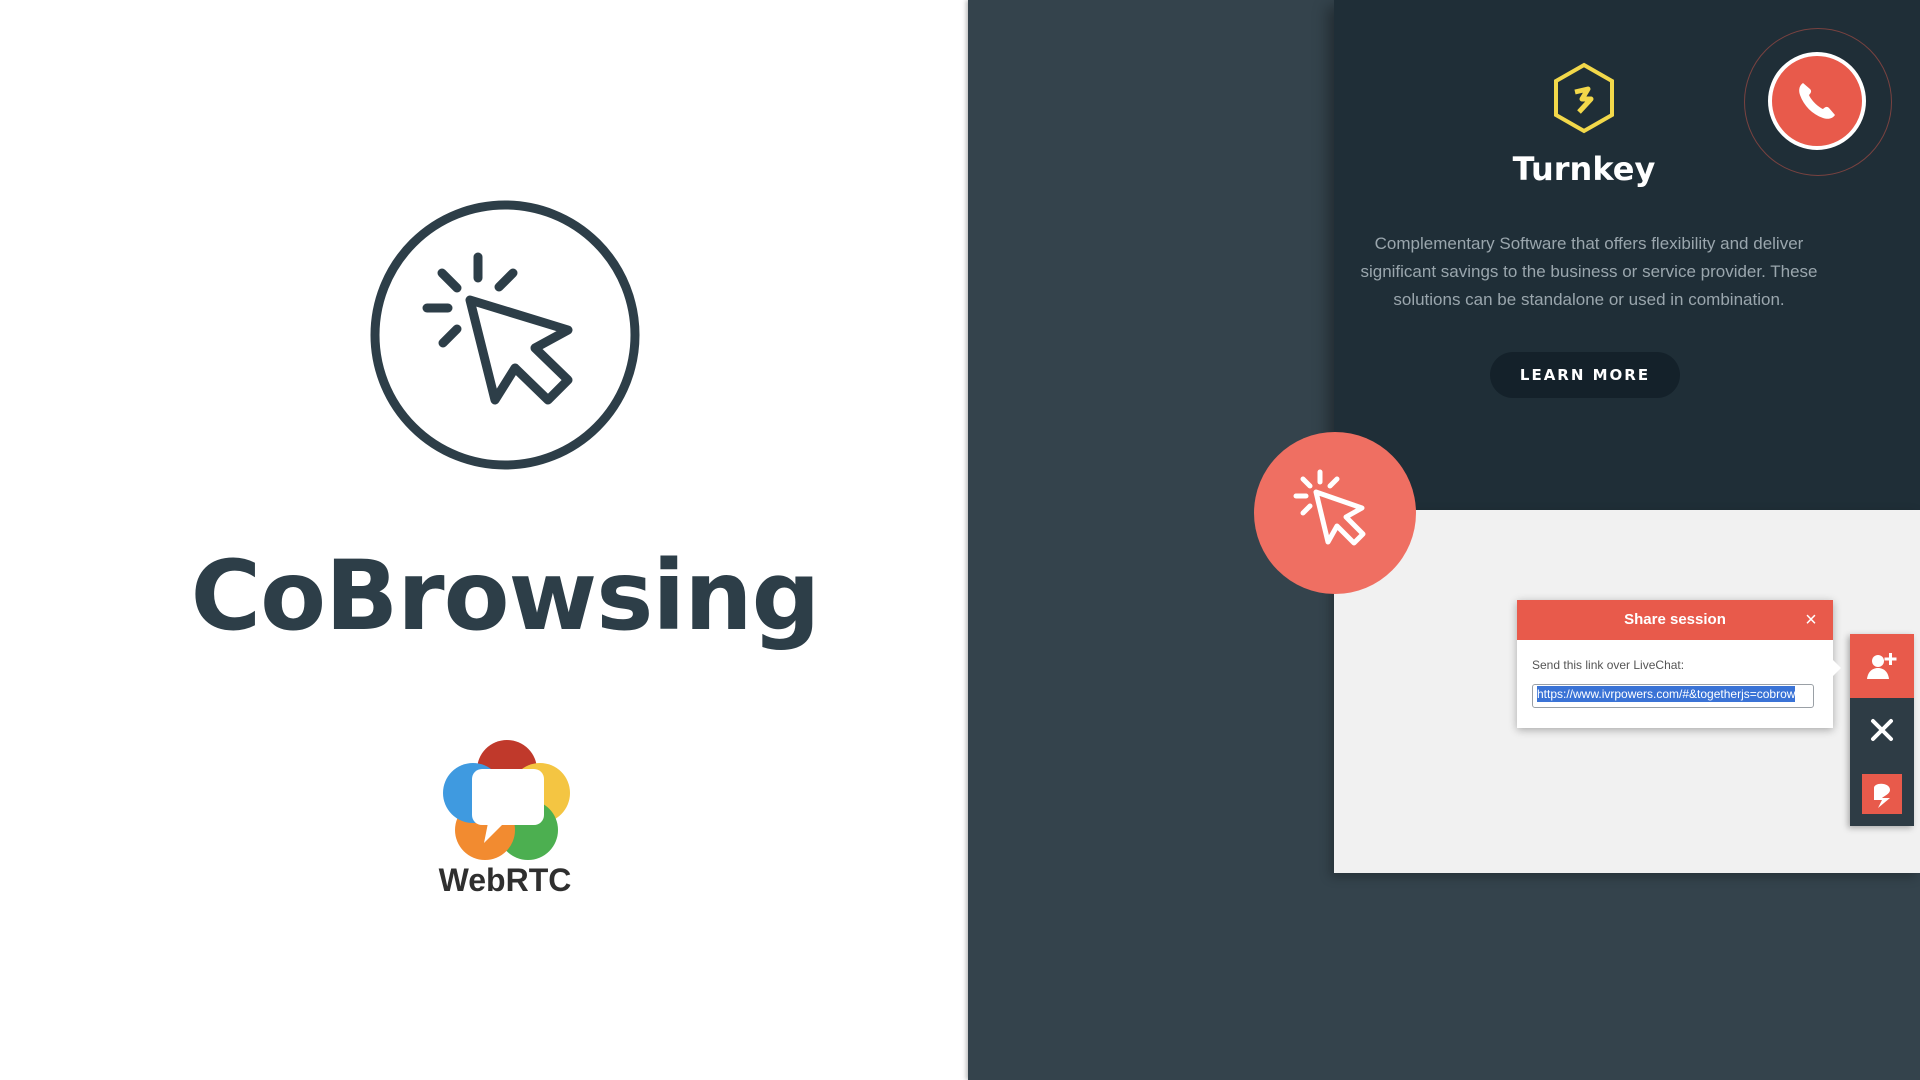 The height and width of the screenshot is (1080, 1920). What do you see at coordinates (505, 880) in the screenshot?
I see `webrtc-label: WebRTC` at bounding box center [505, 880].